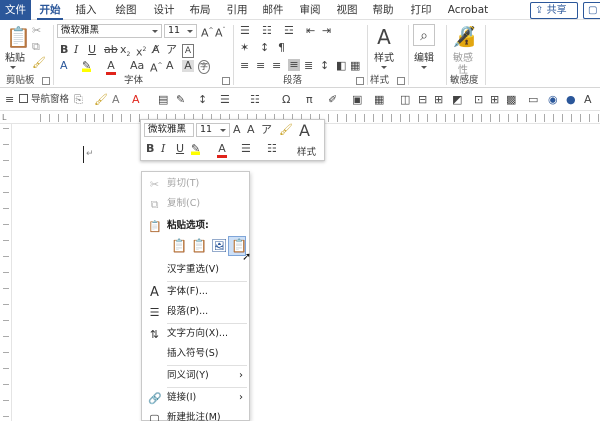 The width and height of the screenshot is (600, 421). I want to click on find-icon: ⌕, so click(424, 35).